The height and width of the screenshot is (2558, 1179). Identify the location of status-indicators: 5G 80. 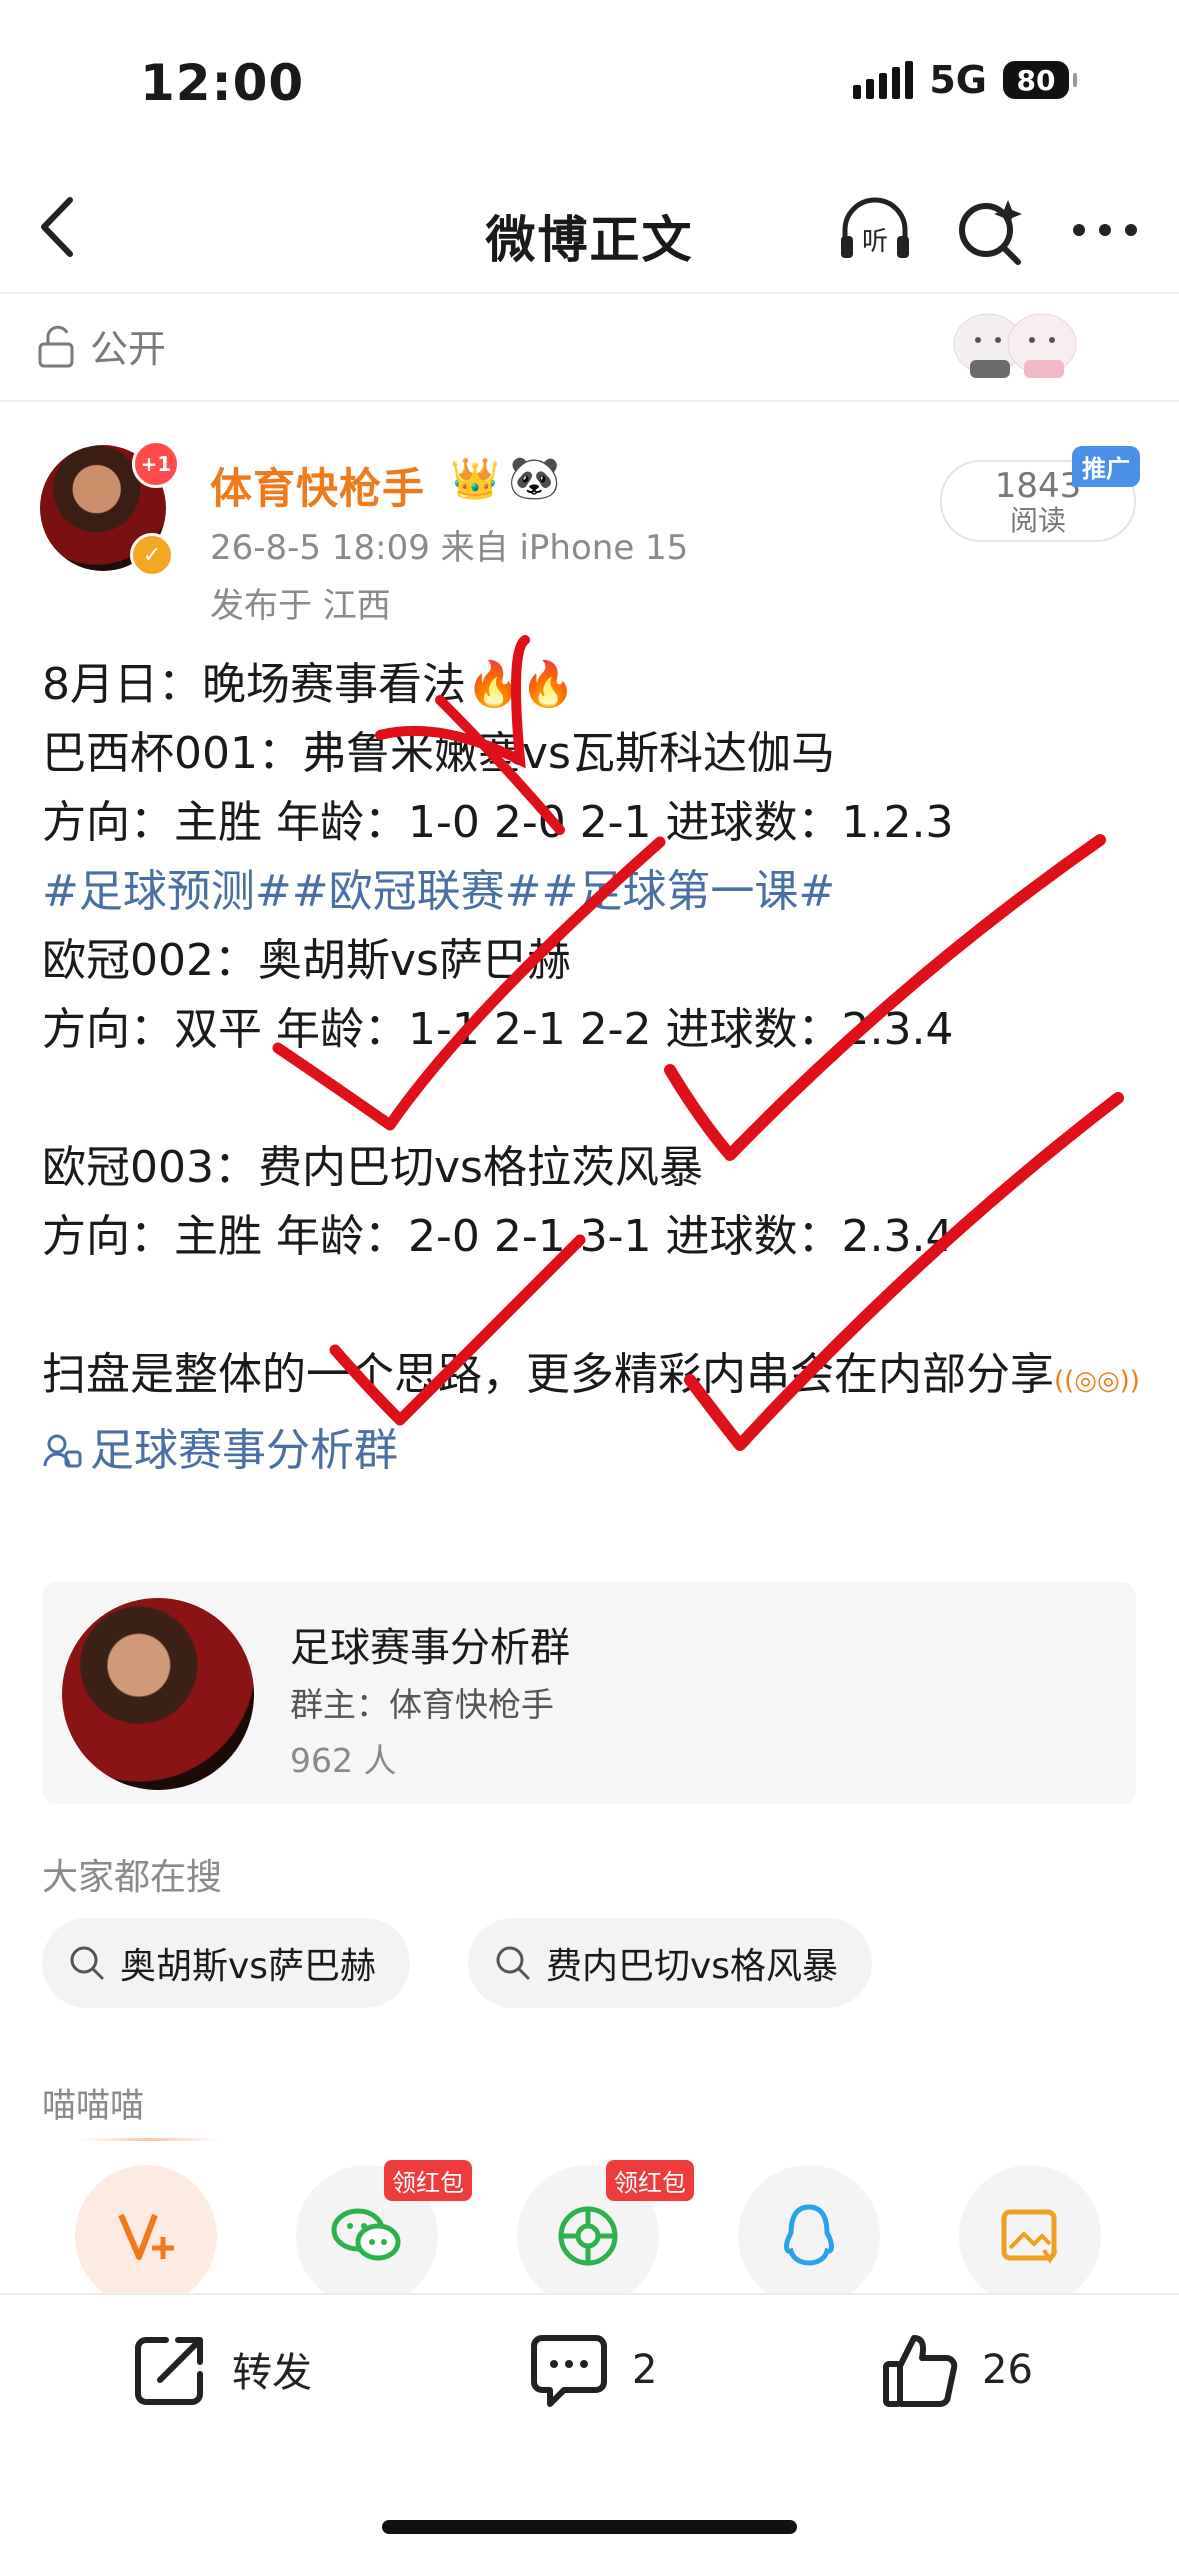
(965, 80).